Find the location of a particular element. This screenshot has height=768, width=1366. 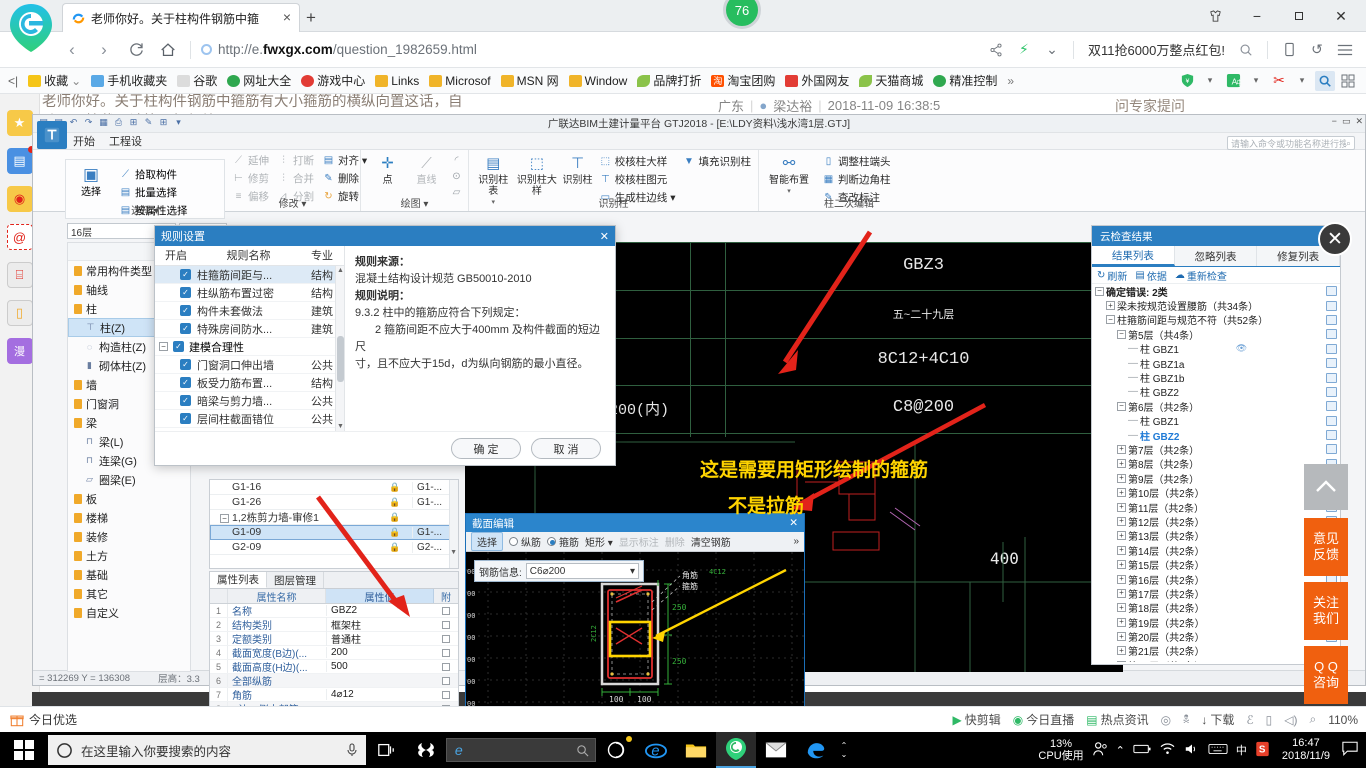

cloud-check-row: + 第13层（共2条） is located at coordinates (1216, 536).